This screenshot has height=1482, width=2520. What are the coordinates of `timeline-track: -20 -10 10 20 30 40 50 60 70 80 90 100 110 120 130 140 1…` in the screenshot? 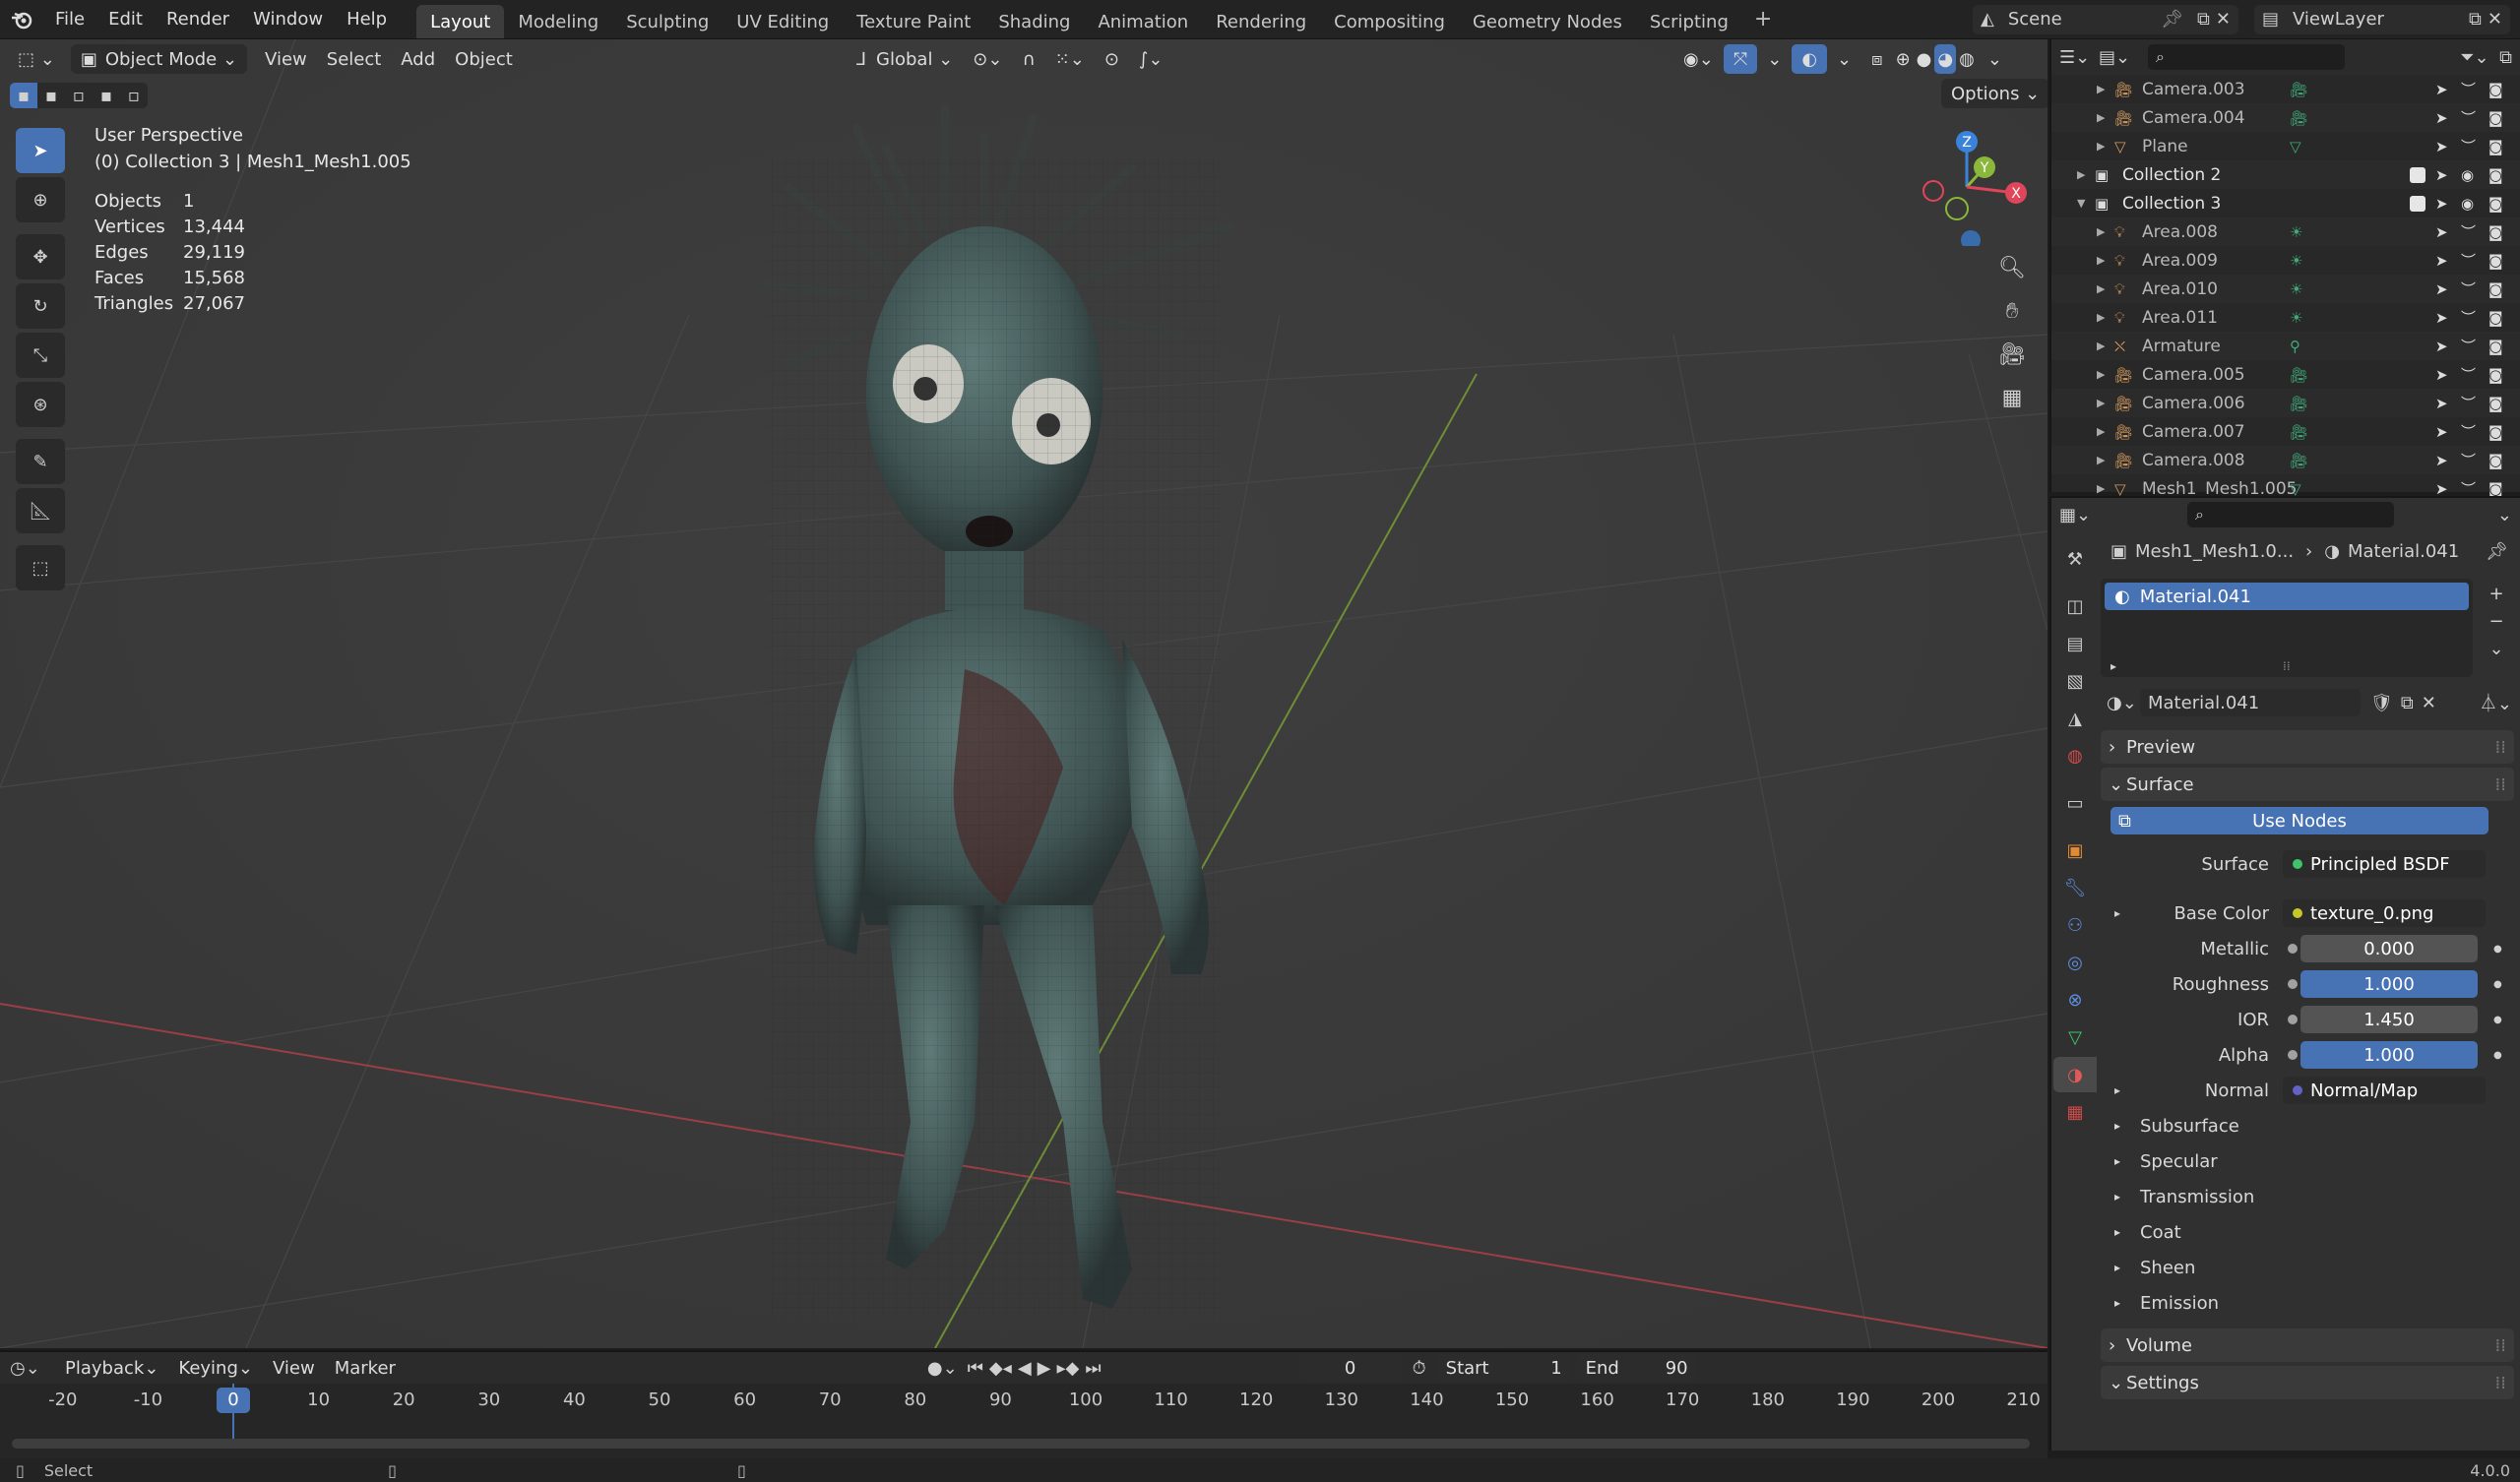 It's located at (1024, 1421).